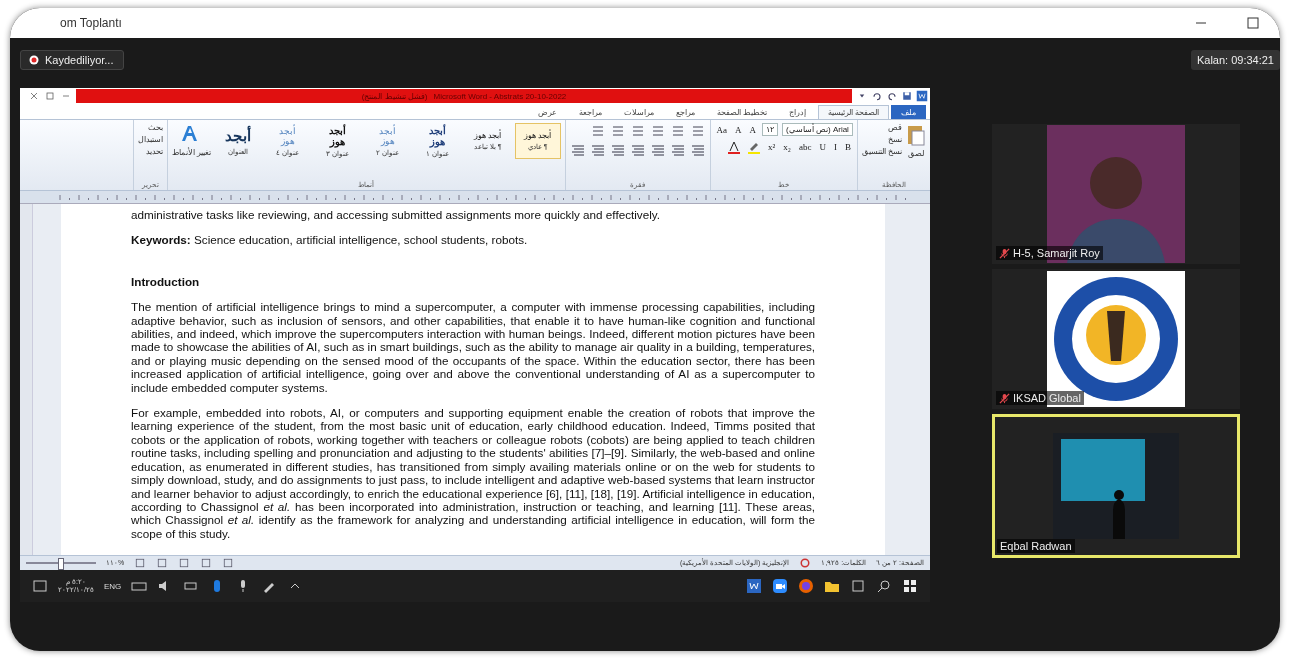 Image resolution: width=1290 pixels, height=659 pixels. Describe the element at coordinates (892, 96) in the screenshot. I see `redo-icon` at that location.